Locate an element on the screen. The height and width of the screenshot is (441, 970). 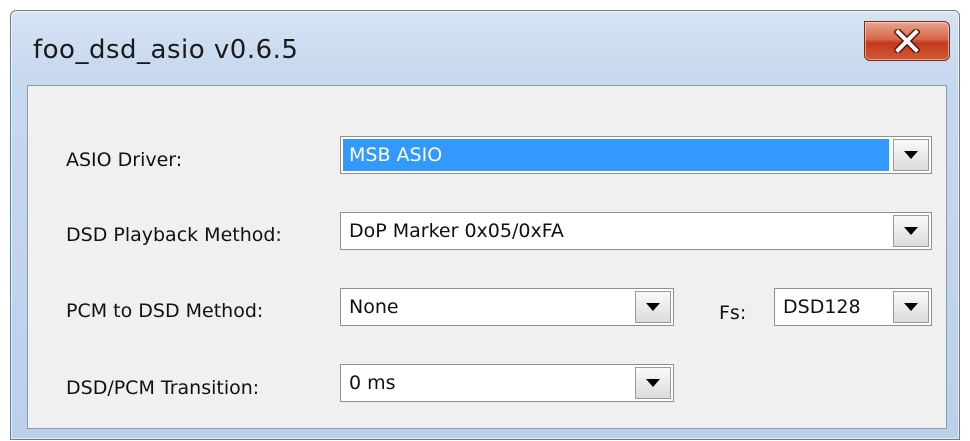
transition-label: DSD/PCM Transition: is located at coordinates (163, 388).